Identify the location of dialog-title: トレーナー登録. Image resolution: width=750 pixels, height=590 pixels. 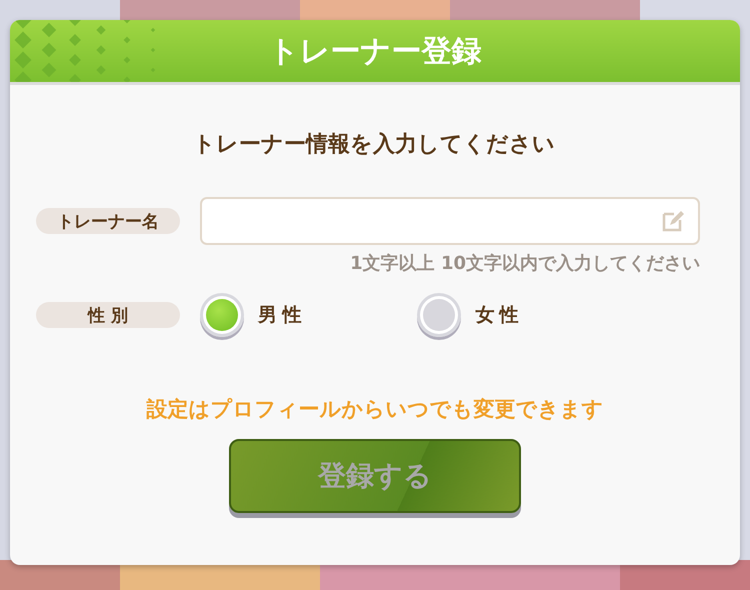
(375, 51).